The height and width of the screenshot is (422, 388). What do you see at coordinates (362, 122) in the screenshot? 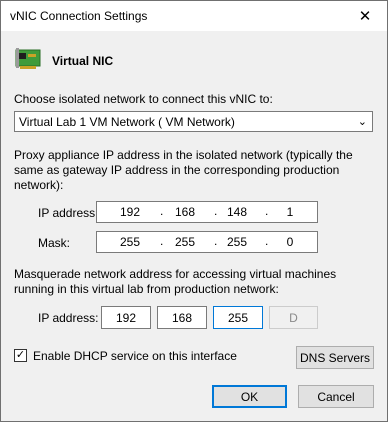
I see `chevron-down-icon: ⌄` at bounding box center [362, 122].